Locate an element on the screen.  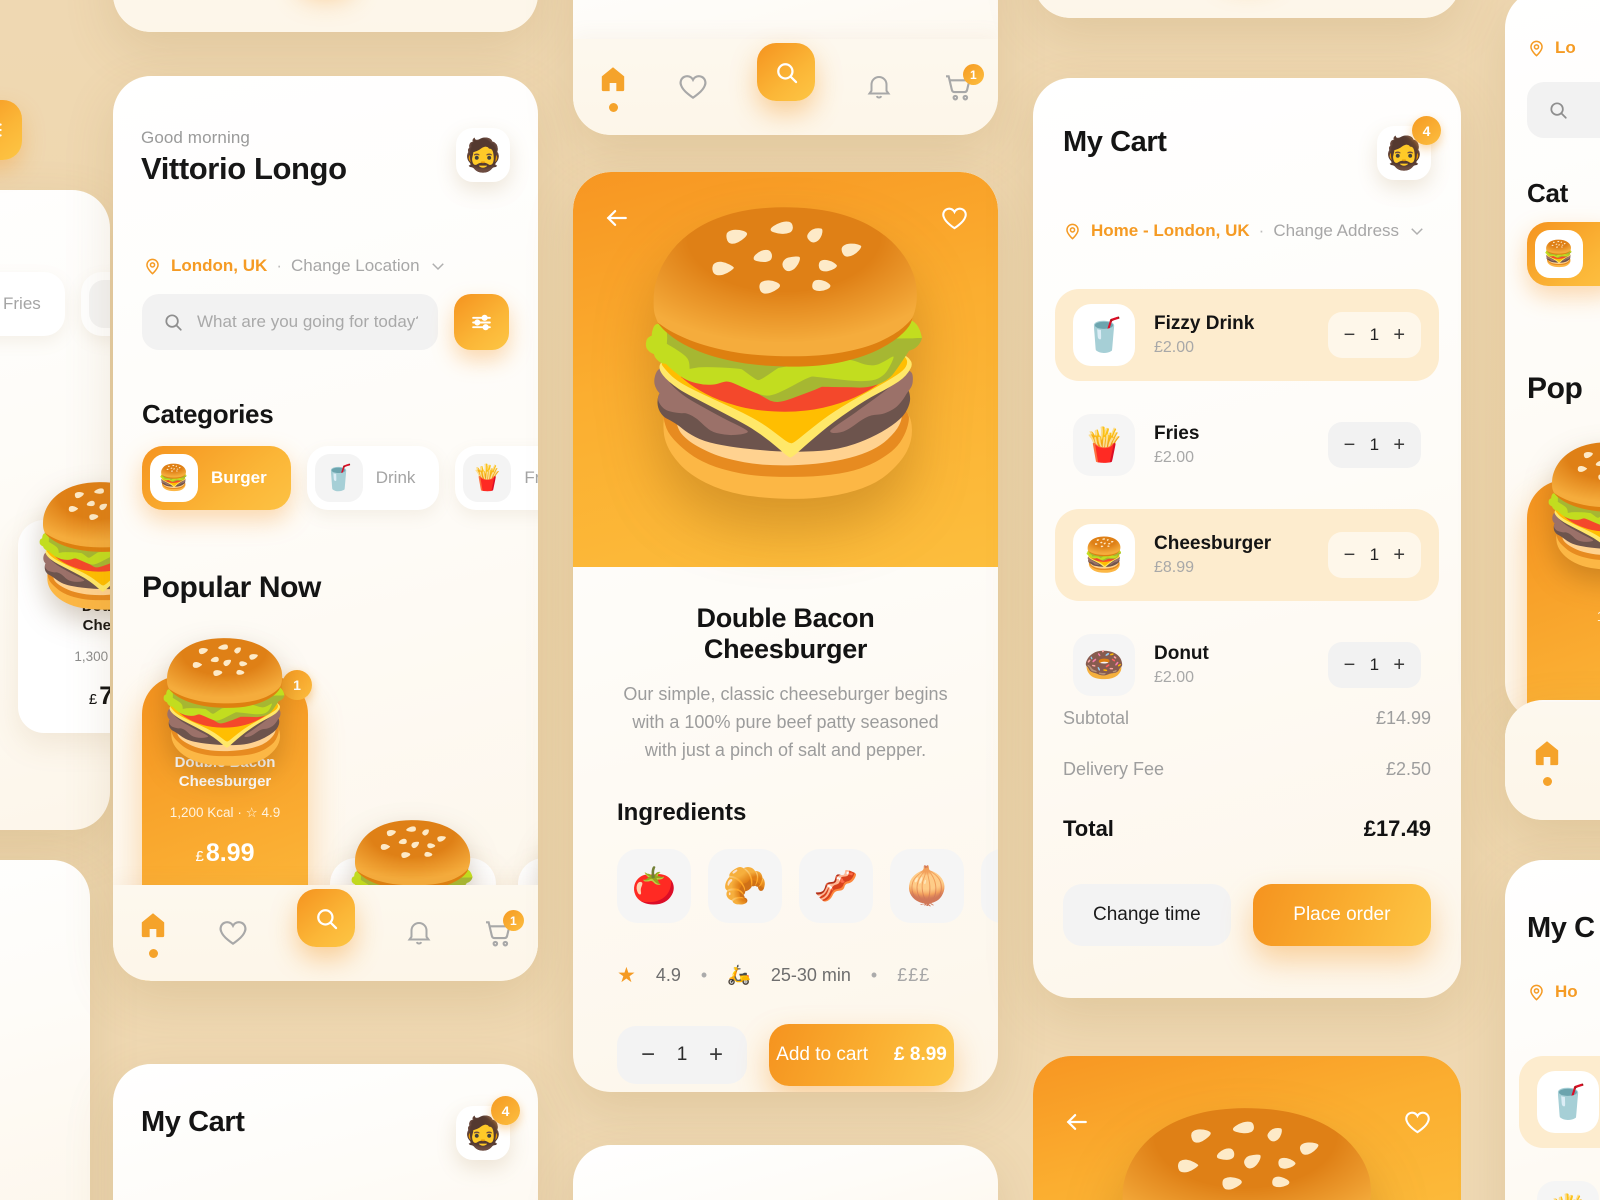
total-label: Total is located at coordinates (1088, 828).